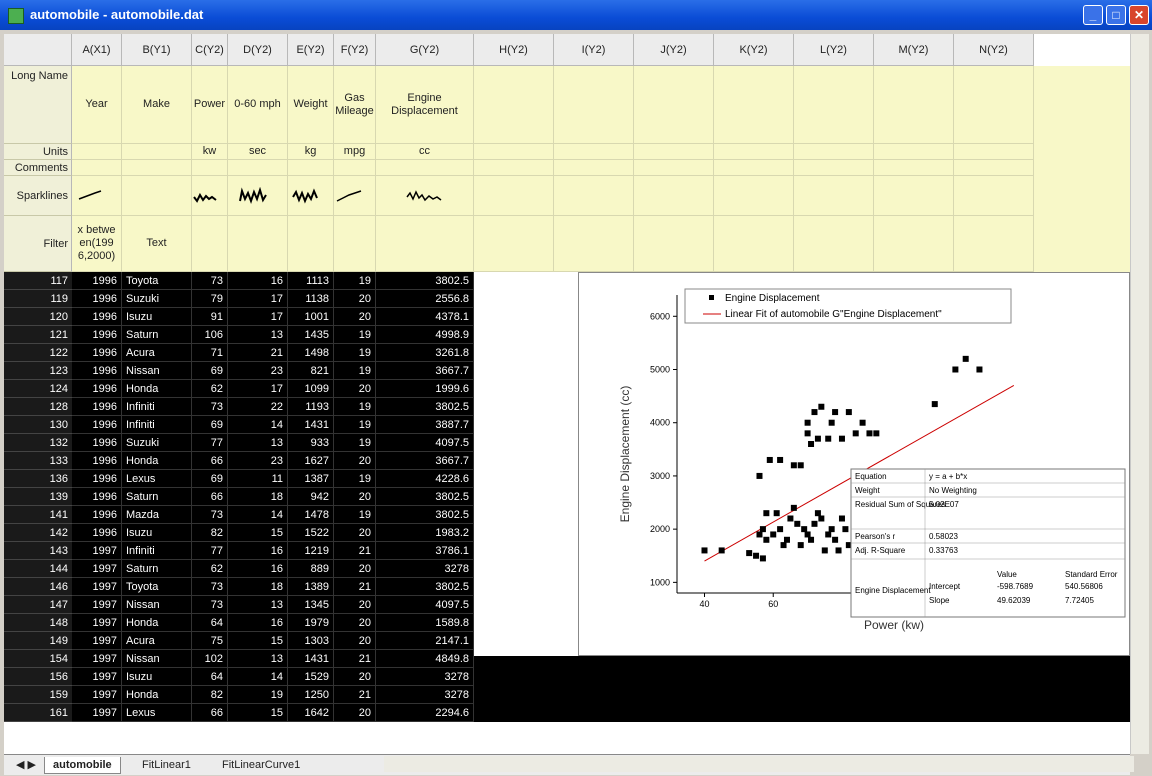 This screenshot has height=776, width=1152. Describe the element at coordinates (38, 299) in the screenshot. I see `row-number: 119` at that location.